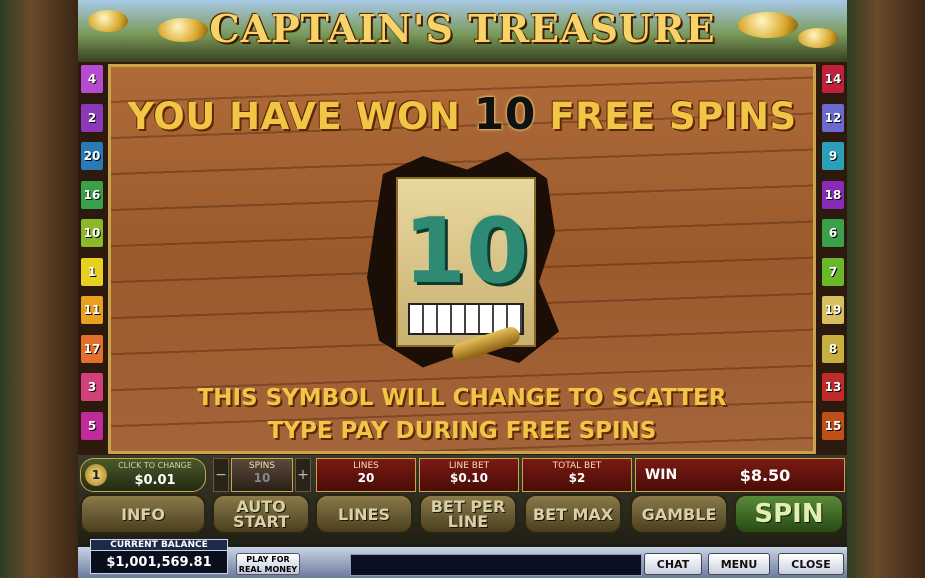 The width and height of the screenshot is (925, 578). I want to click on left-backdrop, so click(39, 289).